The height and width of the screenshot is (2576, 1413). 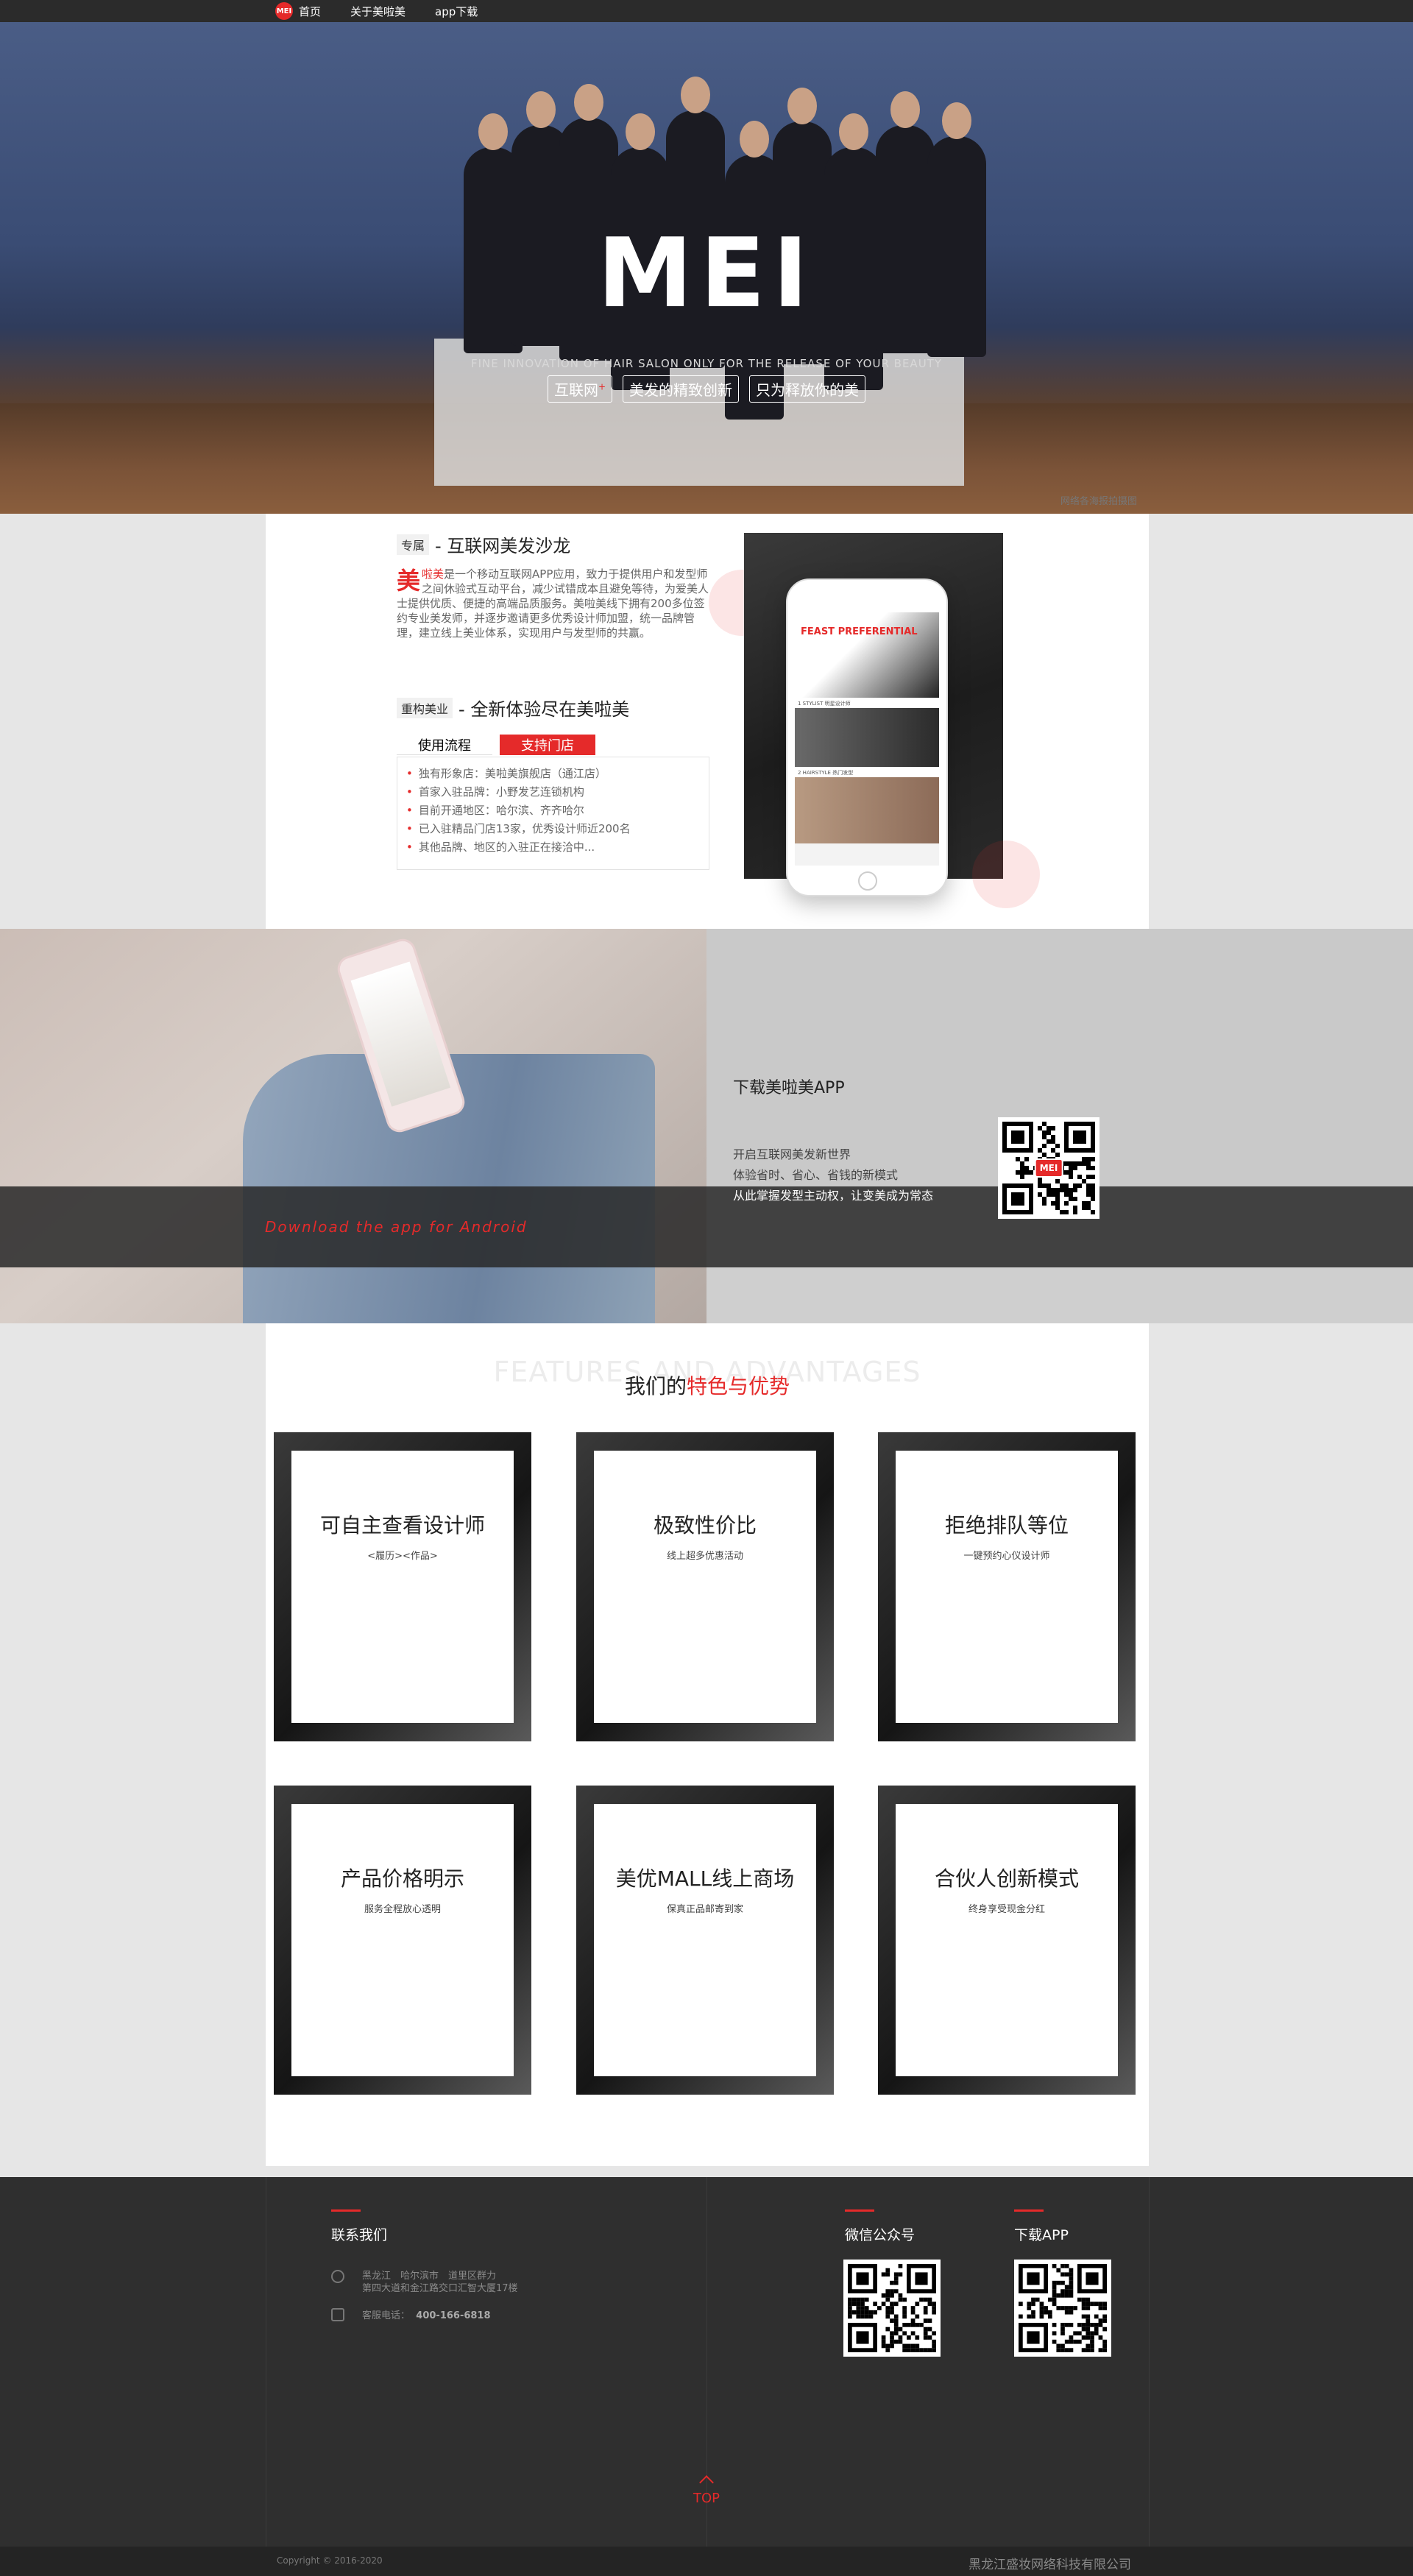 I want to click on list-item: 首家入驻品牌：小野发艺连锁机构, so click(x=553, y=792).